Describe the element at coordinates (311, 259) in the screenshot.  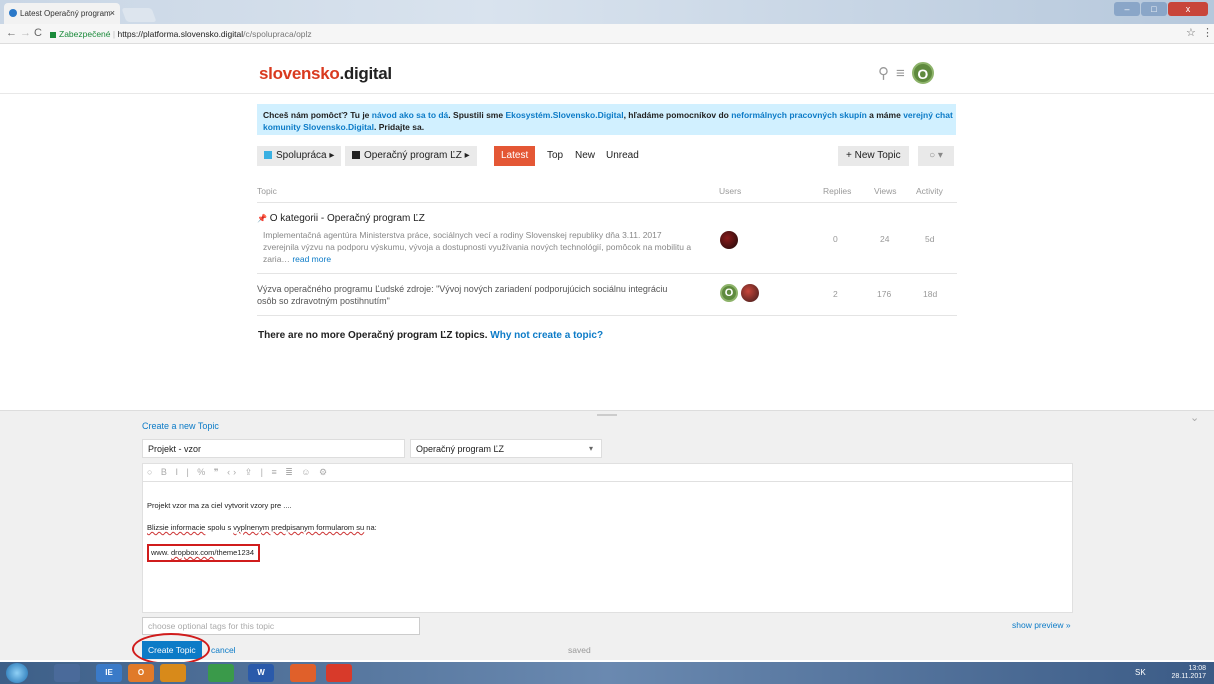
I see `read-more-link: read more` at that location.